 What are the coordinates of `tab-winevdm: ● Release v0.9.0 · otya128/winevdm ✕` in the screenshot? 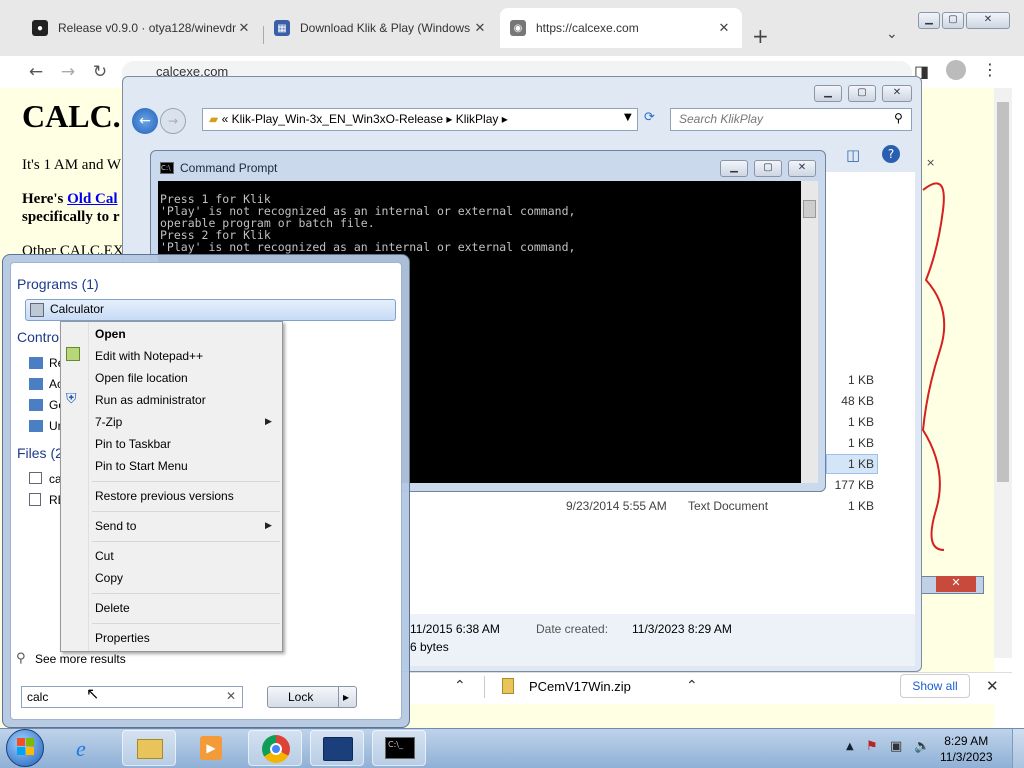 It's located at (142, 28).